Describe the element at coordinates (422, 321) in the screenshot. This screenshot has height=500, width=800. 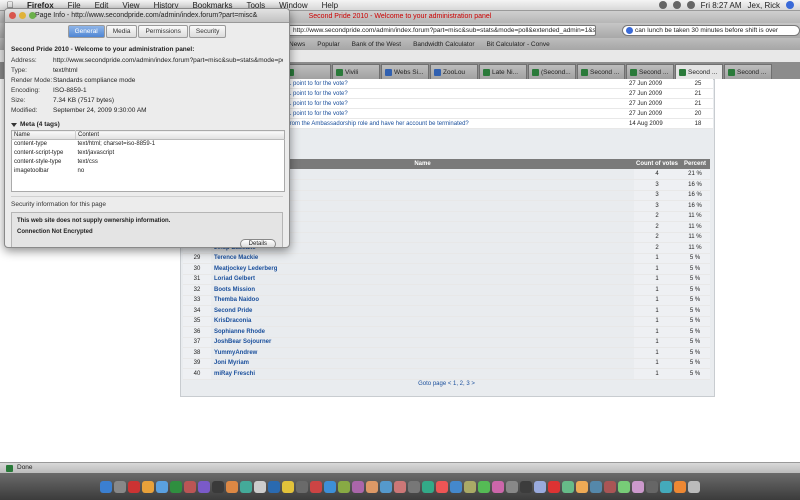
I see `member-name-link: KrisDraconia` at that location.